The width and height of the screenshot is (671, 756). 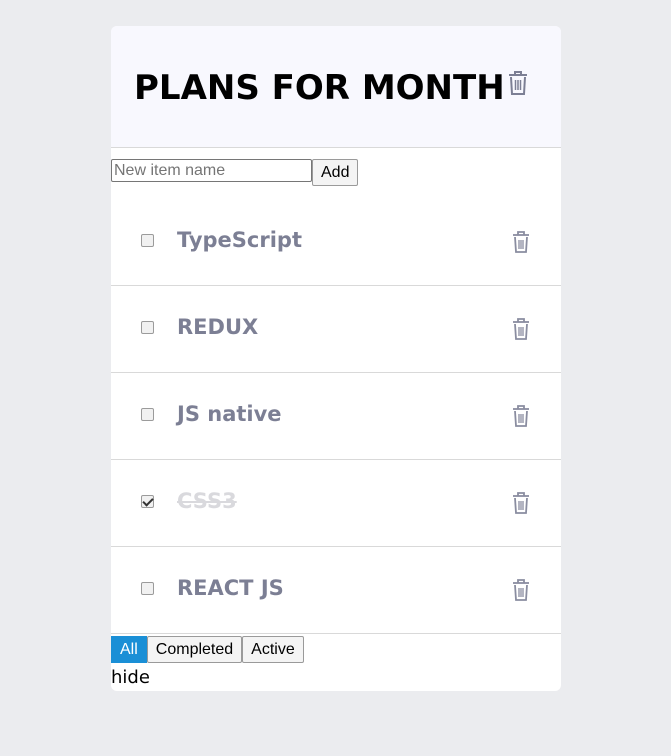 I want to click on list-item: REACT JS, so click(x=336, y=590).